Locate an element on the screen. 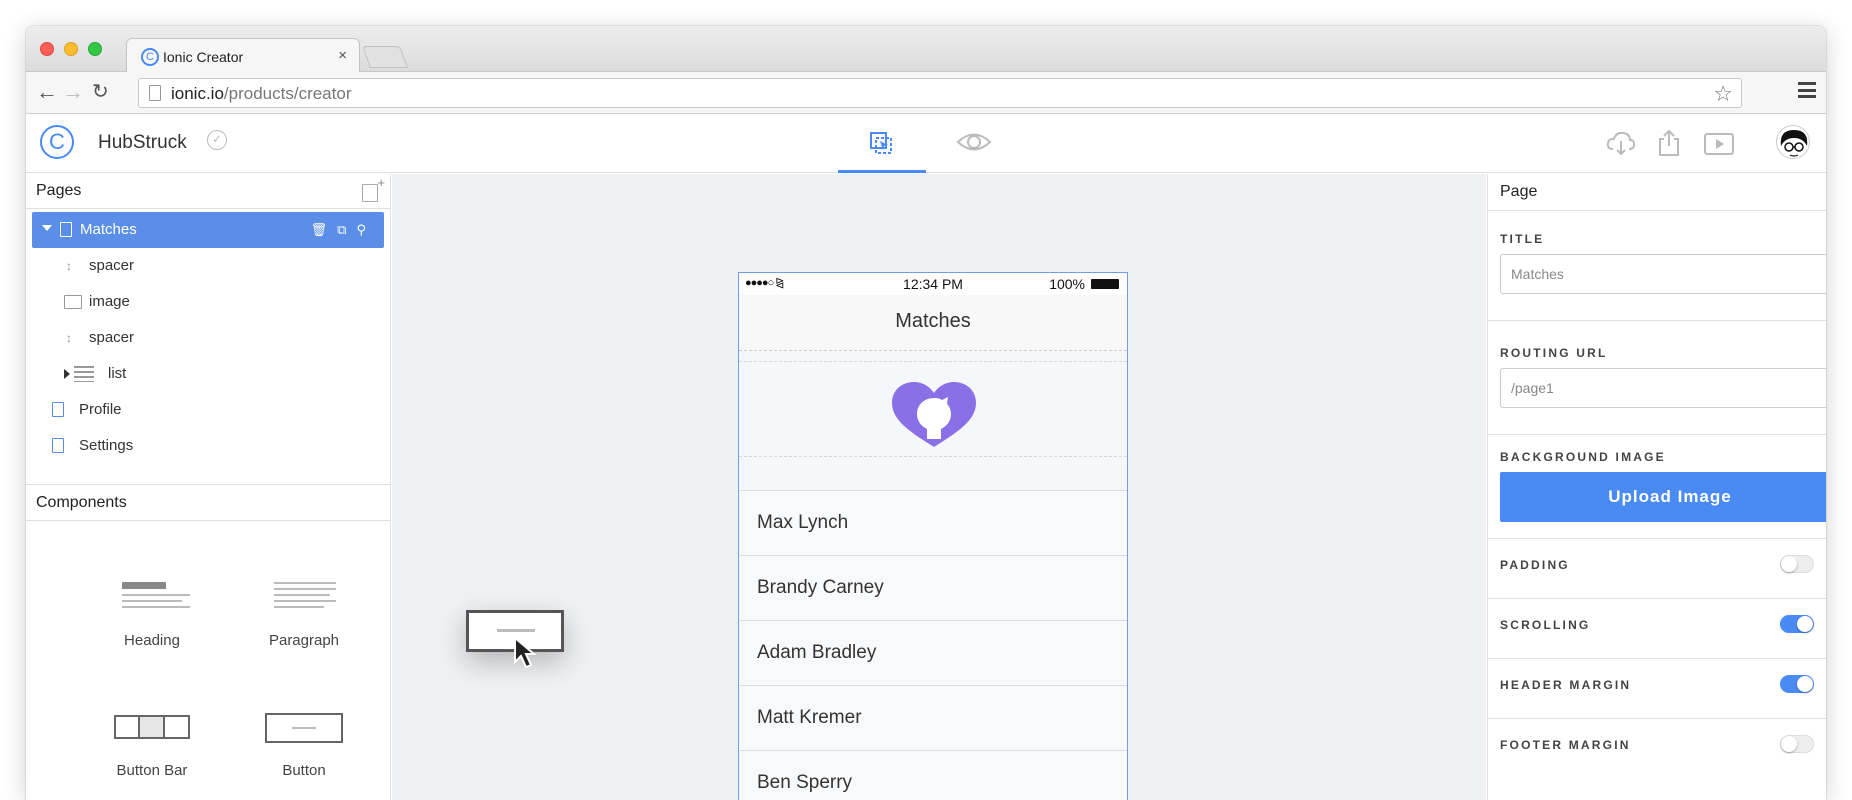  image-icon is located at coordinates (73, 302).